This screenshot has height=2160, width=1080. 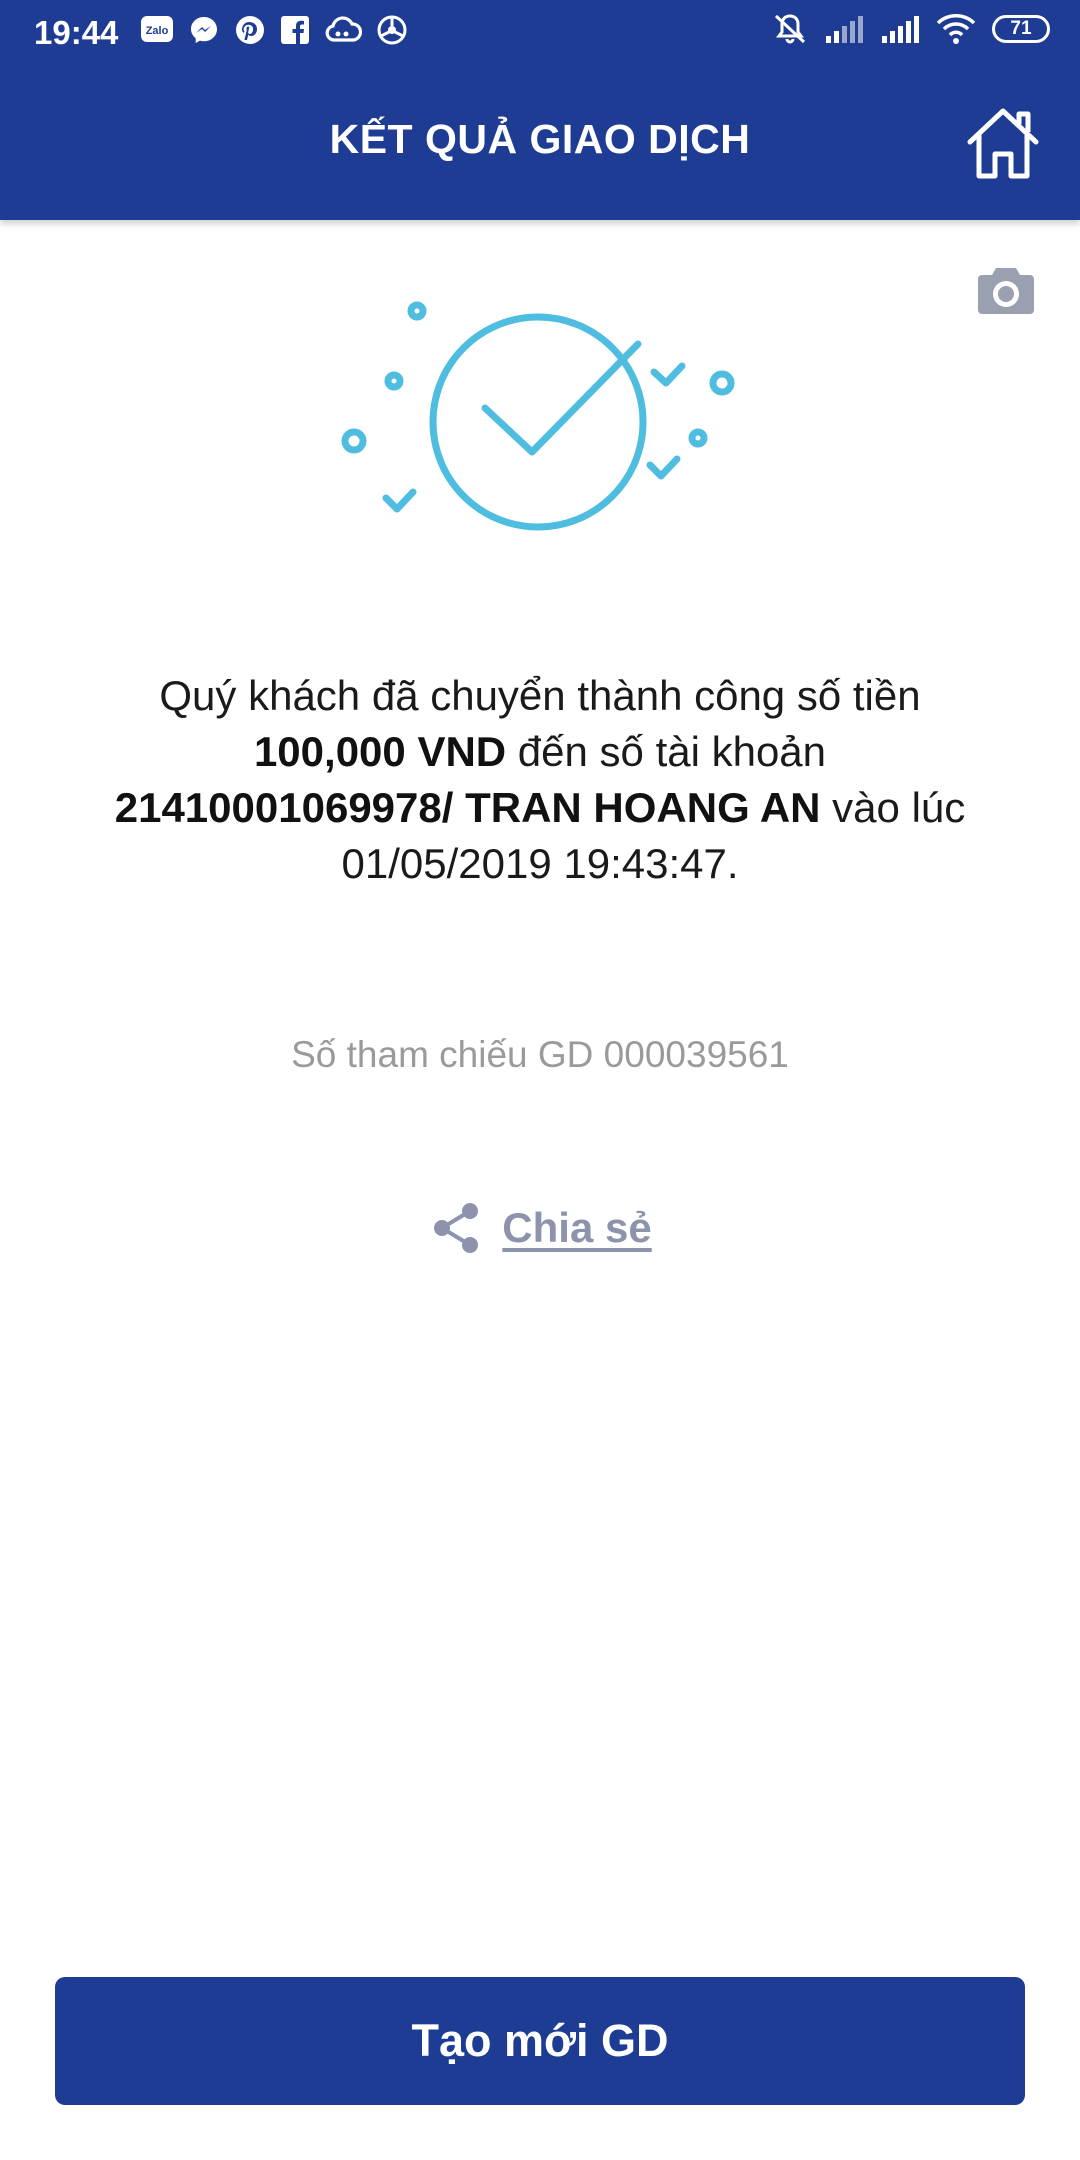 I want to click on home-icon, so click(x=1003, y=143).